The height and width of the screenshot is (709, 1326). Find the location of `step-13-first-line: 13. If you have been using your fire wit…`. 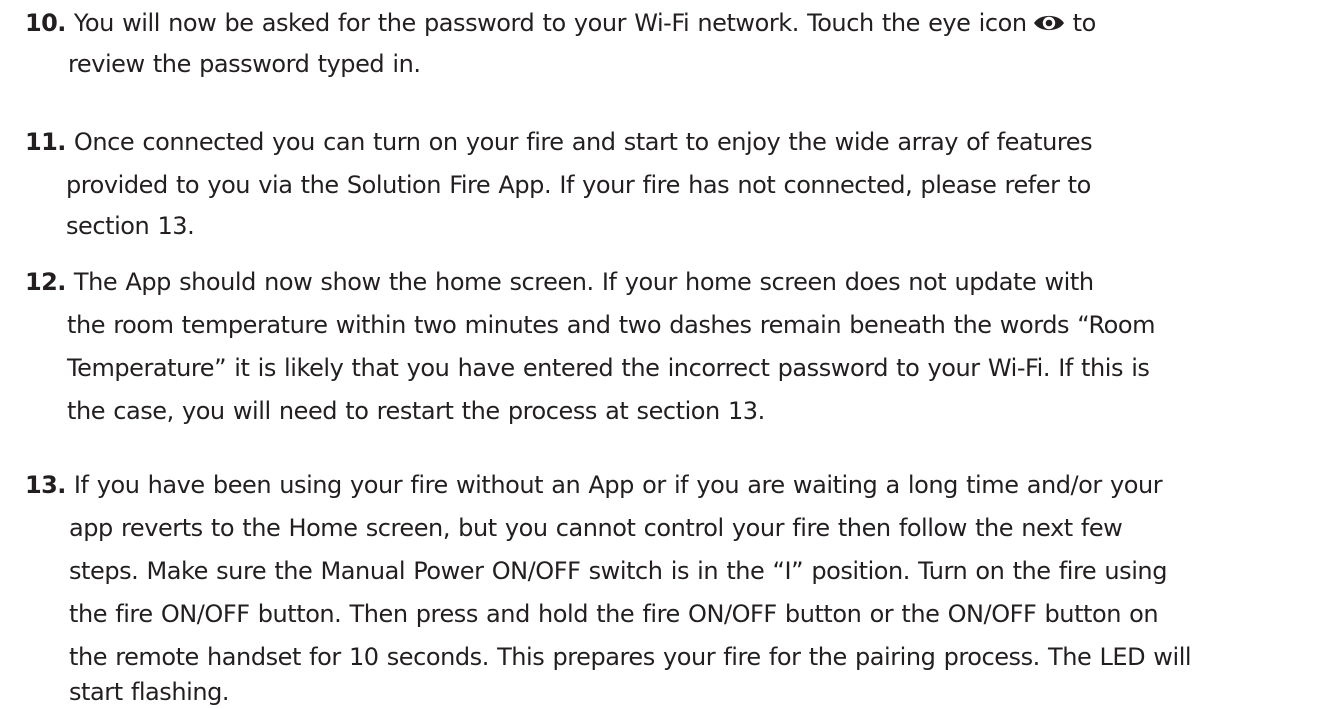

step-13-first-line: 13. If you have been using your fire wit… is located at coordinates (594, 485).